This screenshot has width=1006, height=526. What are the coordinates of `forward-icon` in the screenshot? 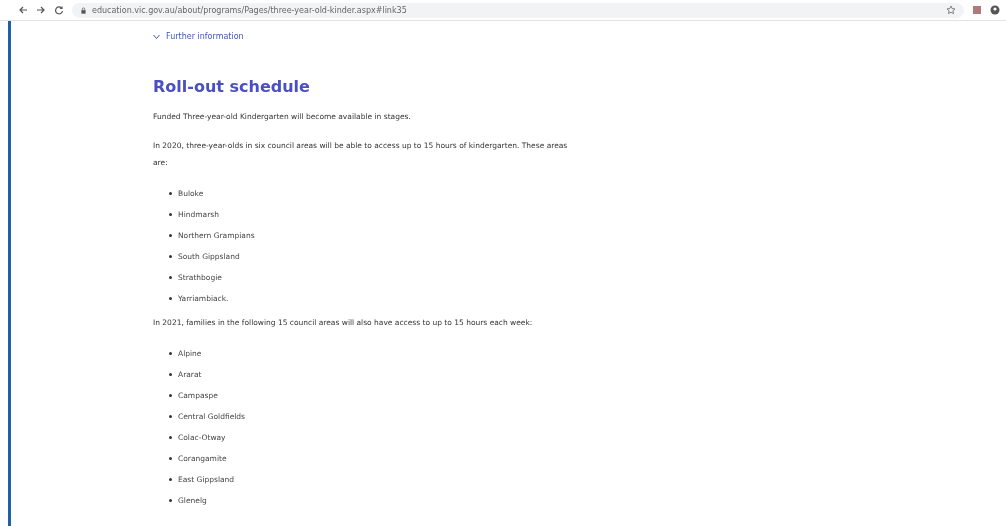 It's located at (41, 10).